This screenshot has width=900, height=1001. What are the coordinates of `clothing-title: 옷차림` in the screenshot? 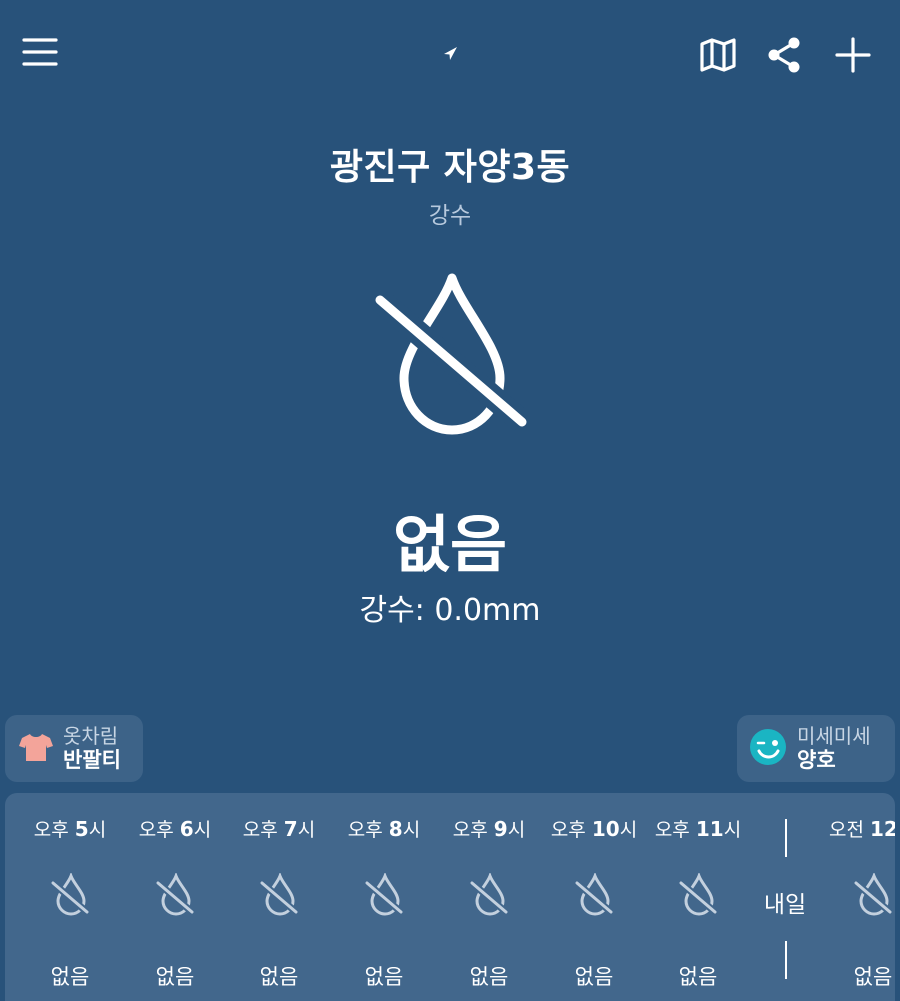 It's located at (91, 735).